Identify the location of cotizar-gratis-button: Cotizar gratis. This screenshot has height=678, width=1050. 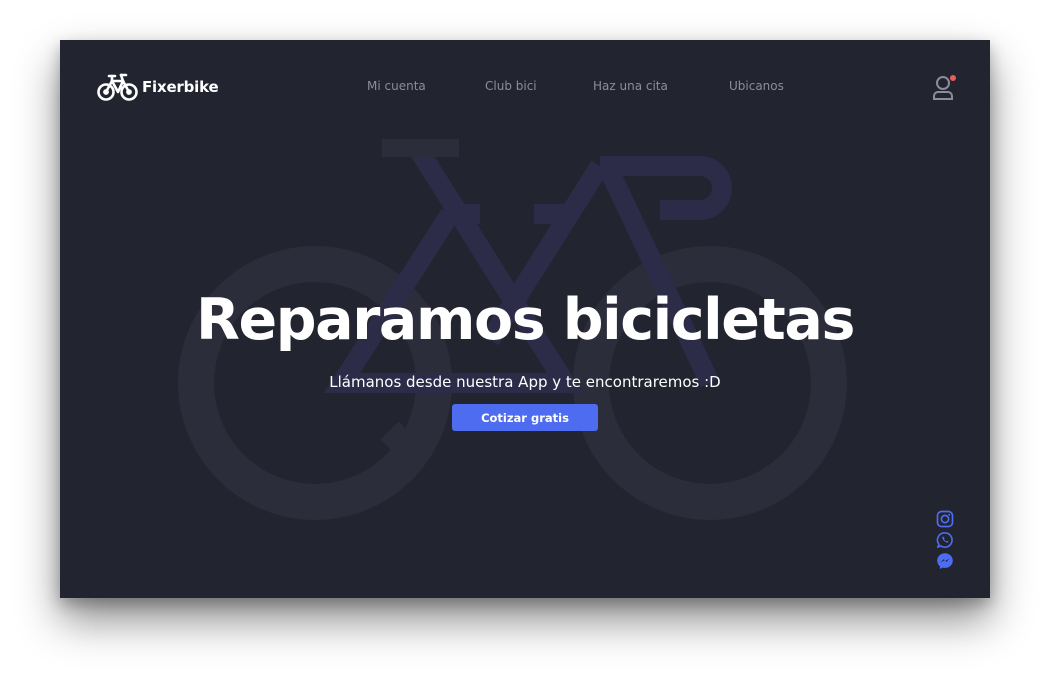
(525, 417).